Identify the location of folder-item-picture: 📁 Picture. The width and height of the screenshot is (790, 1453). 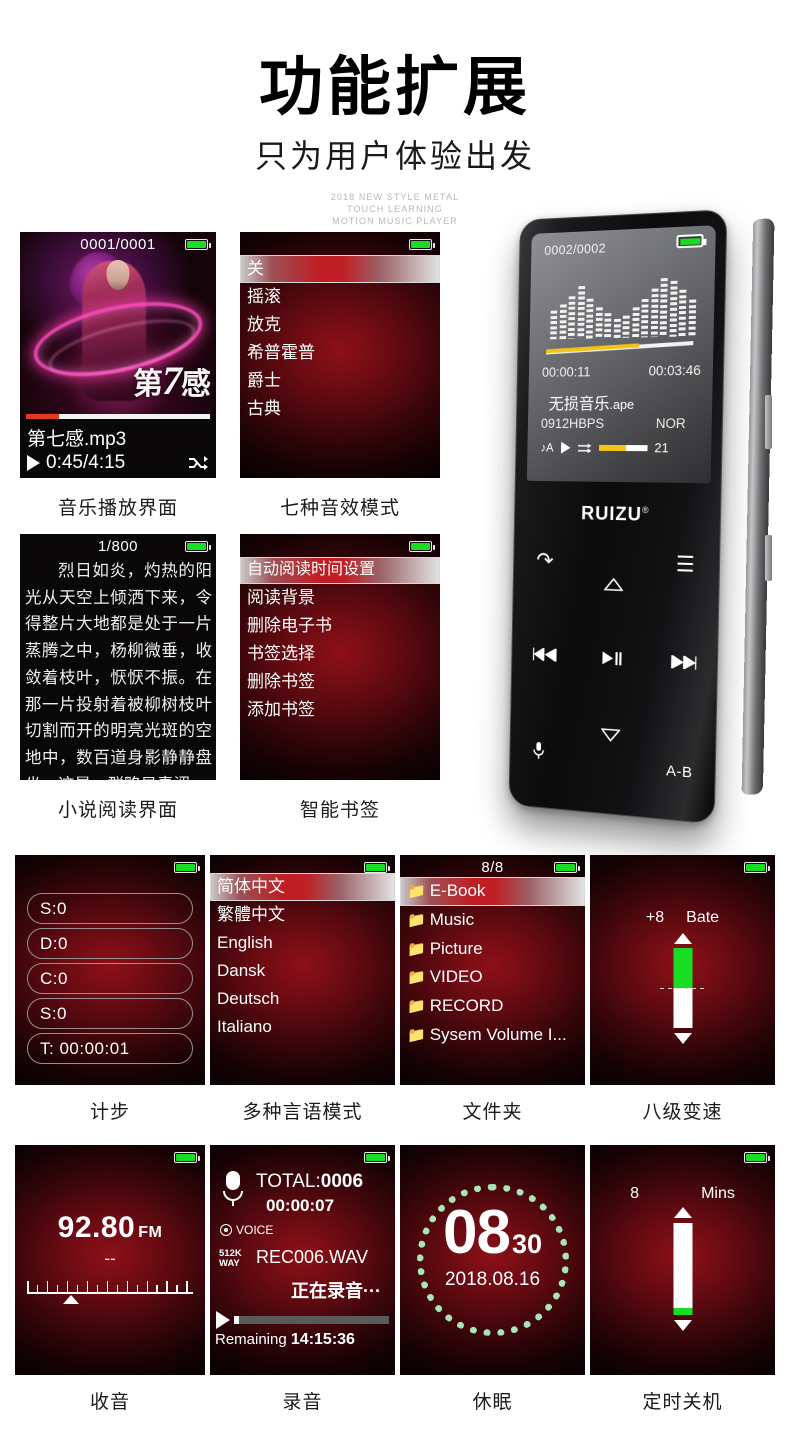
(492, 949).